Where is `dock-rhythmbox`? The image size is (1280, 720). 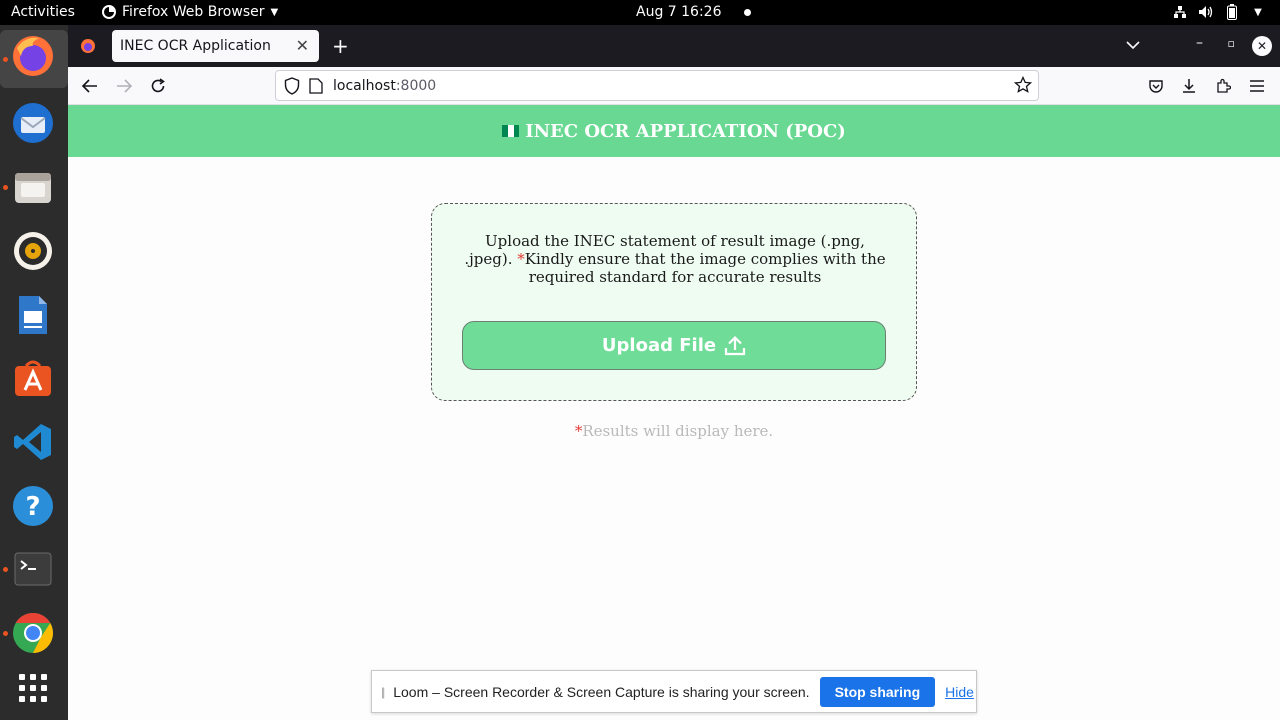 dock-rhythmbox is located at coordinates (33, 251).